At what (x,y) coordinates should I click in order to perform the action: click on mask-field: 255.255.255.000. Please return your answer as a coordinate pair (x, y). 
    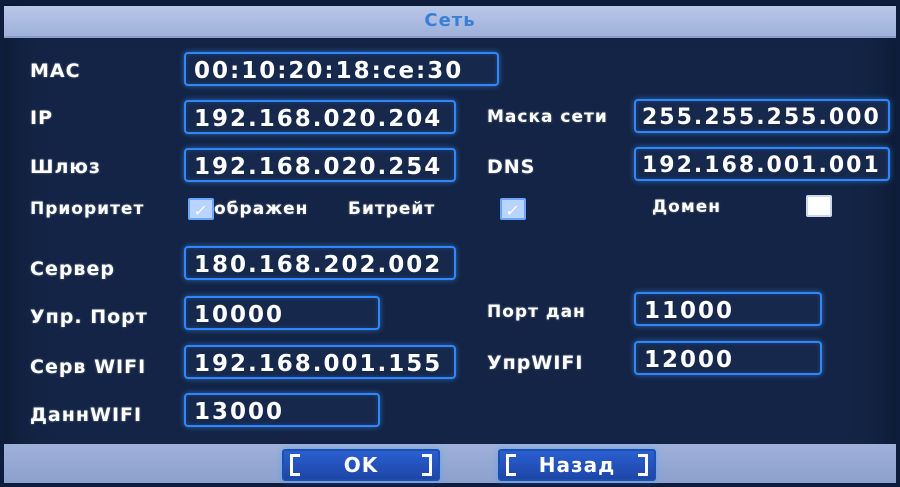
    Looking at the image, I should click on (762, 116).